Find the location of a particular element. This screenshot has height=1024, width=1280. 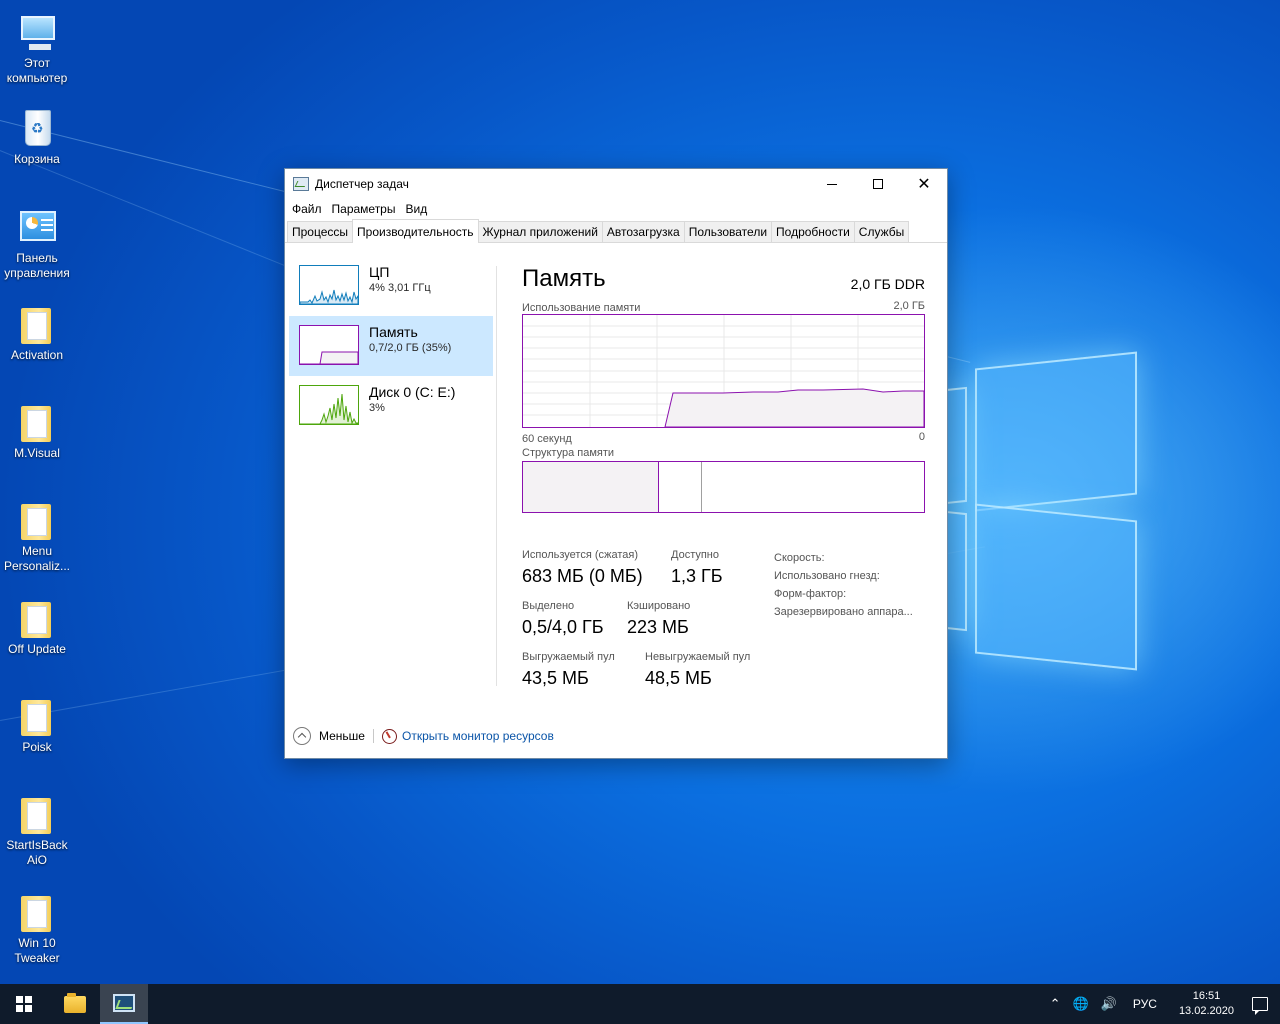

notification-center-icon is located at coordinates (1260, 1006).